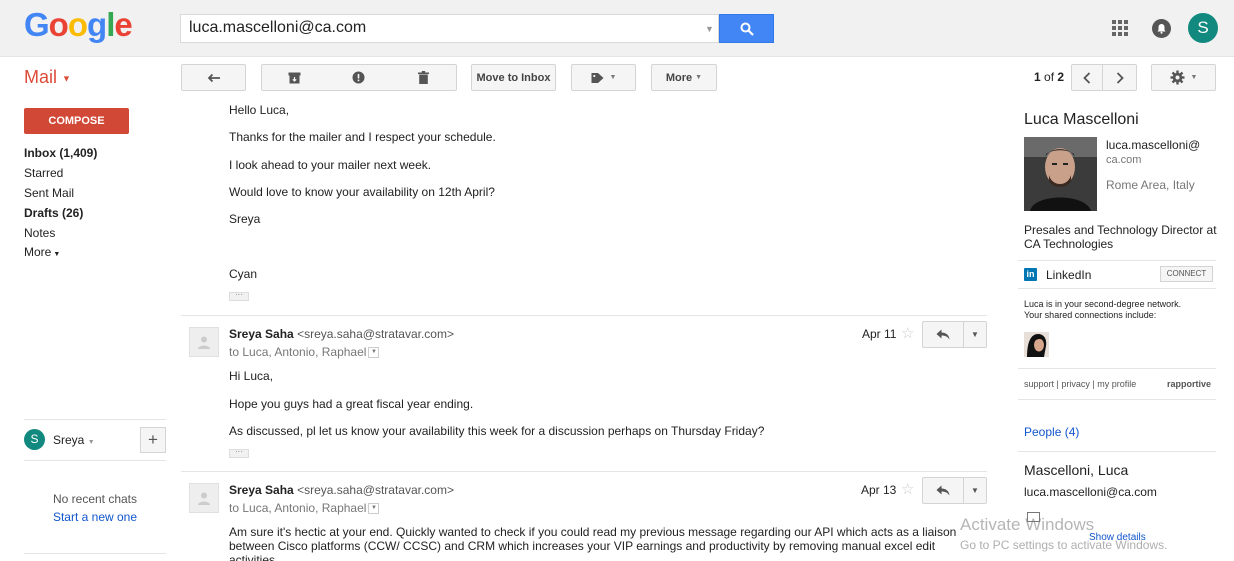 This screenshot has width=1234, height=561. I want to click on network-info-line1: Luca is in your second-degree network., so click(1103, 304).